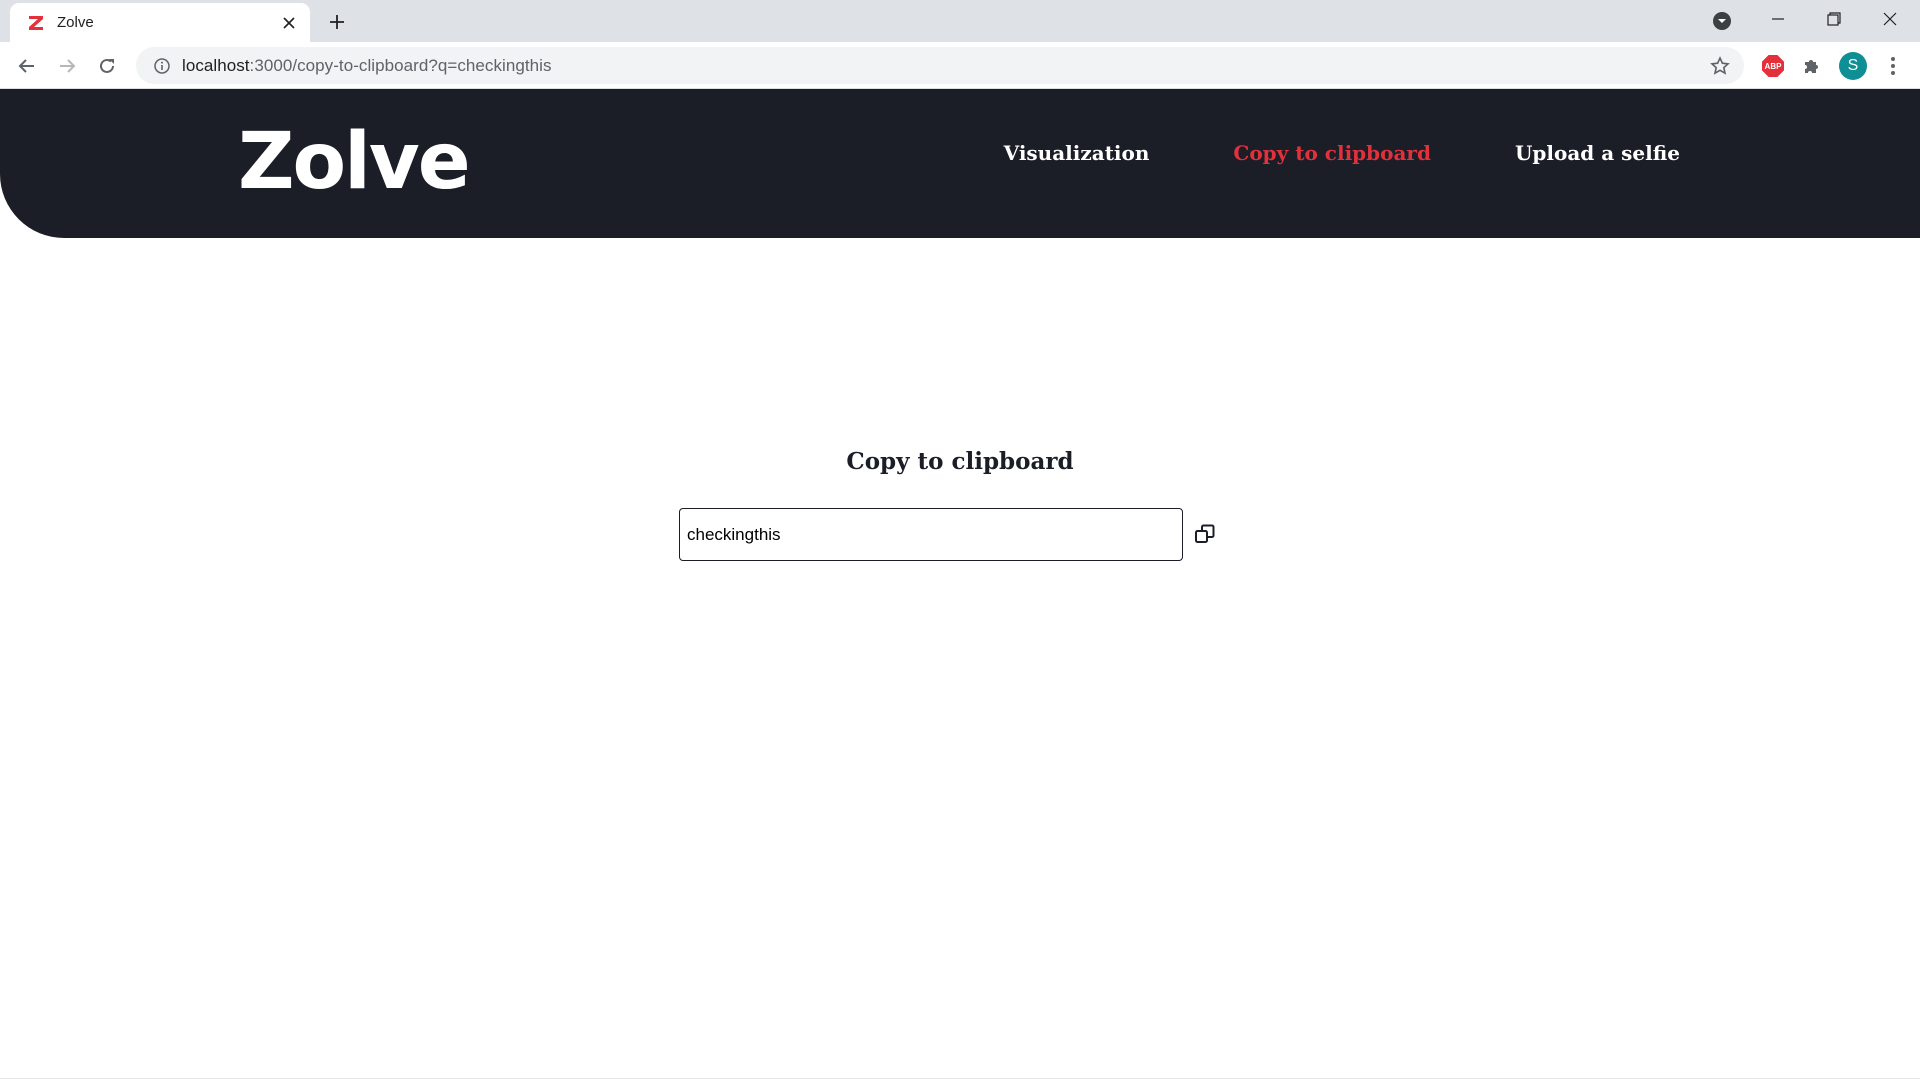 The height and width of the screenshot is (1080, 1920). Describe the element at coordinates (289, 23) in the screenshot. I see `close-icon` at that location.